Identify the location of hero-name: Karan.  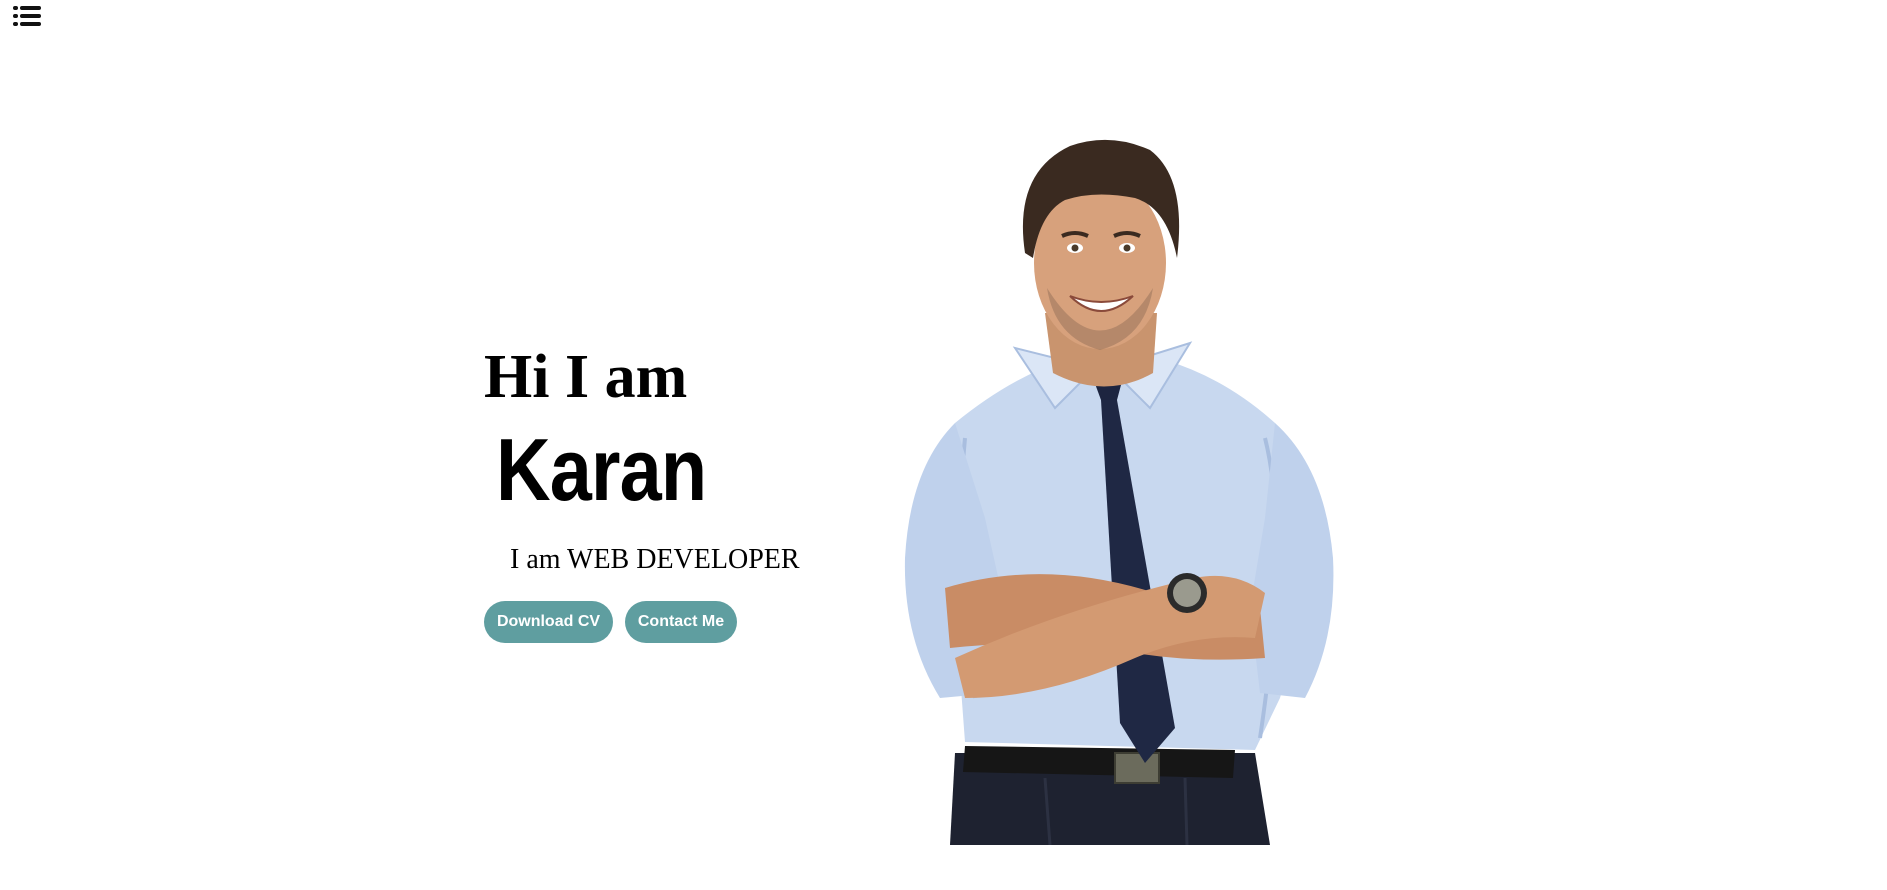
(601, 469).